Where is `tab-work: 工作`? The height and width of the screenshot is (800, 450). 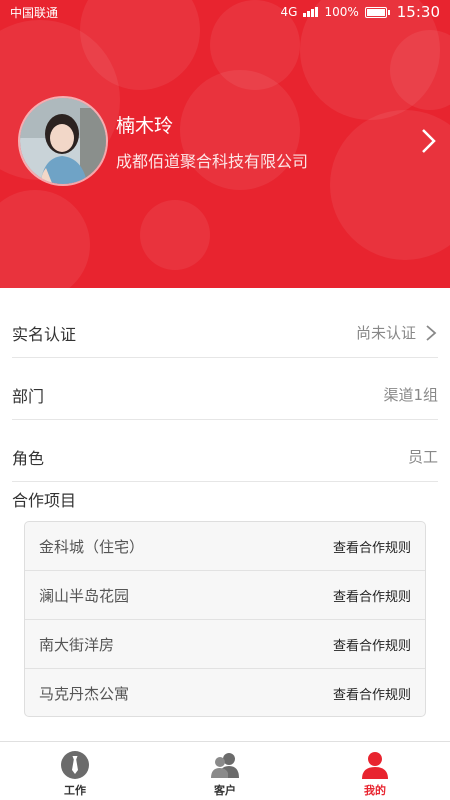
tab-work: 工作 is located at coordinates (75, 771).